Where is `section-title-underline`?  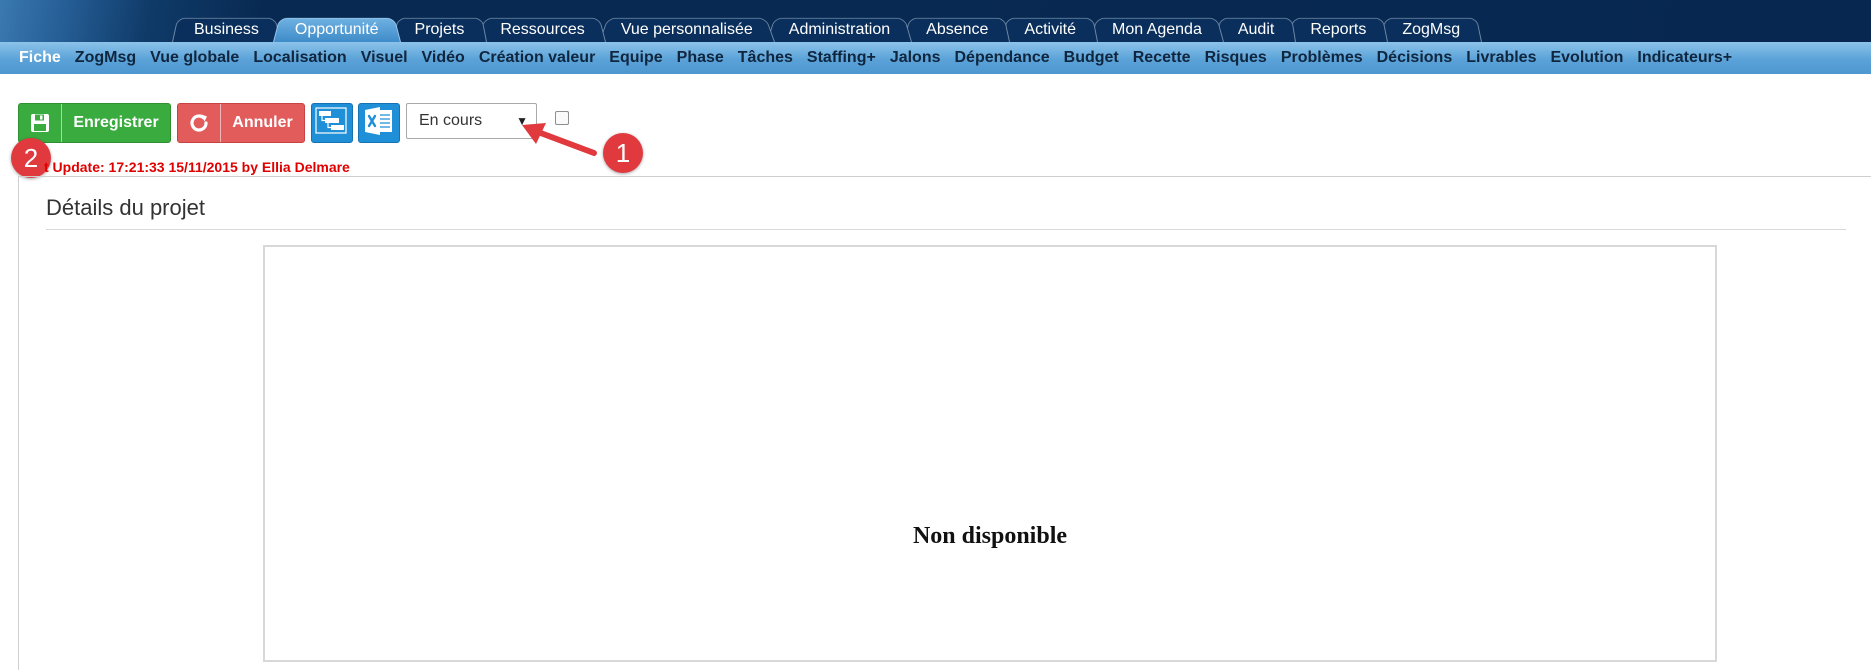
section-title-underline is located at coordinates (946, 229).